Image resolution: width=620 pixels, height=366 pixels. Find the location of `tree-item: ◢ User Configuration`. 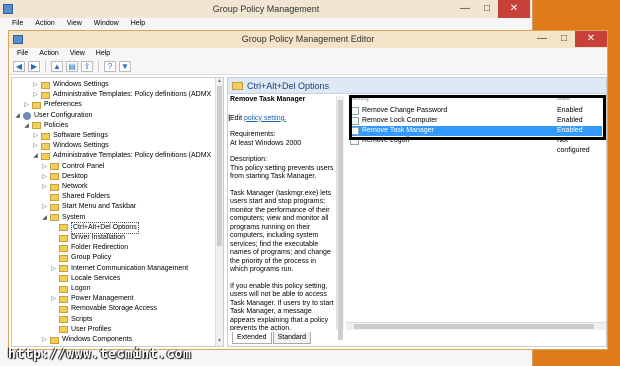

tree-item: ◢ User Configuration is located at coordinates (53, 116).